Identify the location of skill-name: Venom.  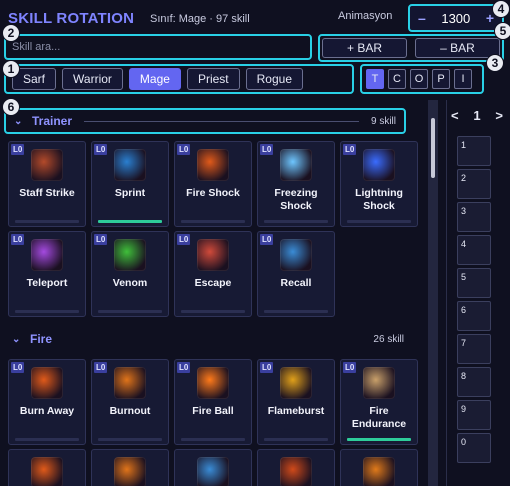
(130, 283).